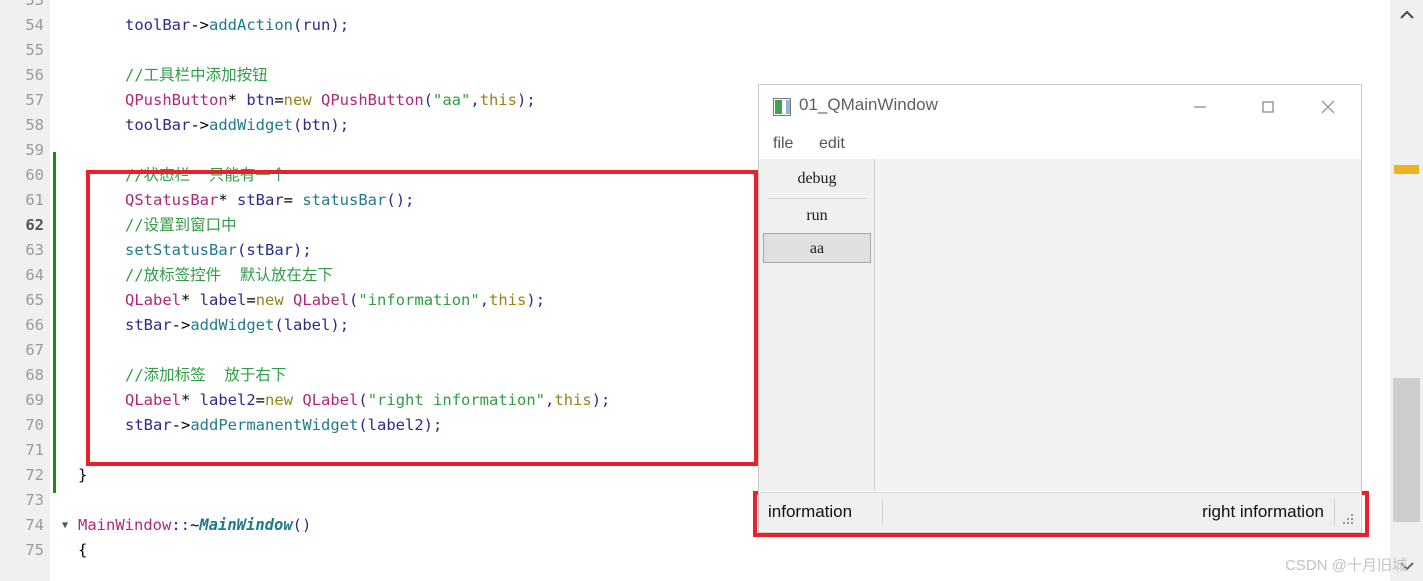 This screenshot has width=1423, height=581. What do you see at coordinates (83, 550) in the screenshot?
I see `code-text: {` at bounding box center [83, 550].